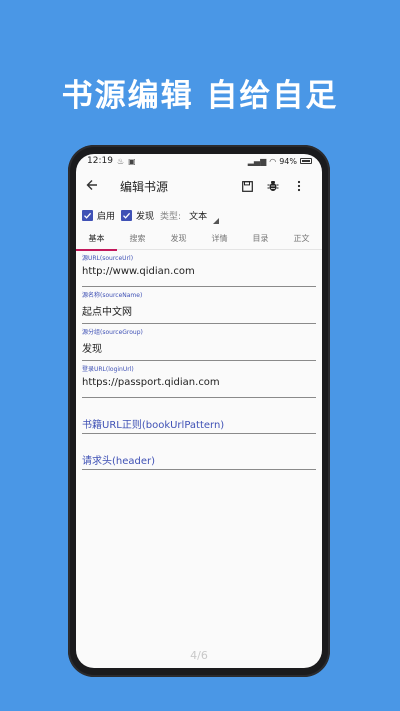 Image resolution: width=400 pixels, height=711 pixels. I want to click on enable-checkbox: 启用, so click(98, 215).